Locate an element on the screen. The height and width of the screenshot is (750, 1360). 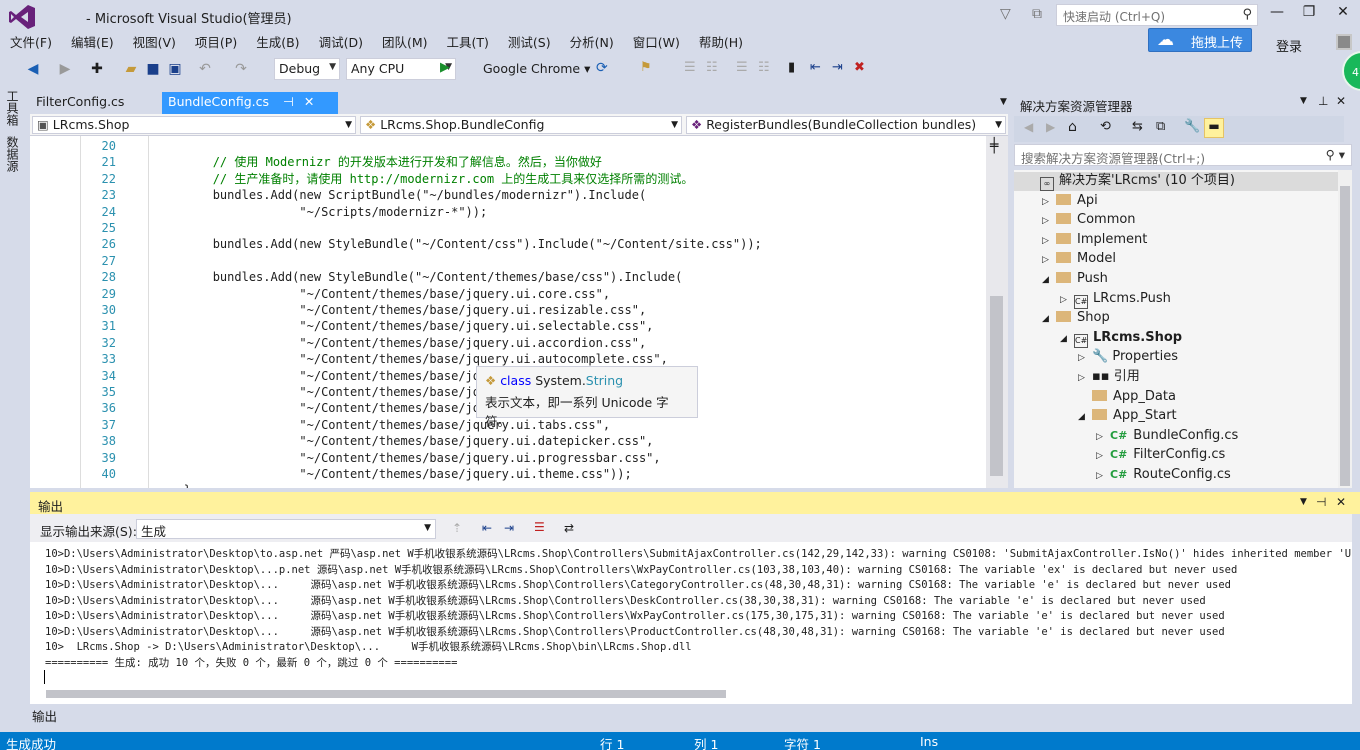
tab-bundleconfig: BundleConfig.cs ⊣ ✕ is located at coordinates (250, 103).